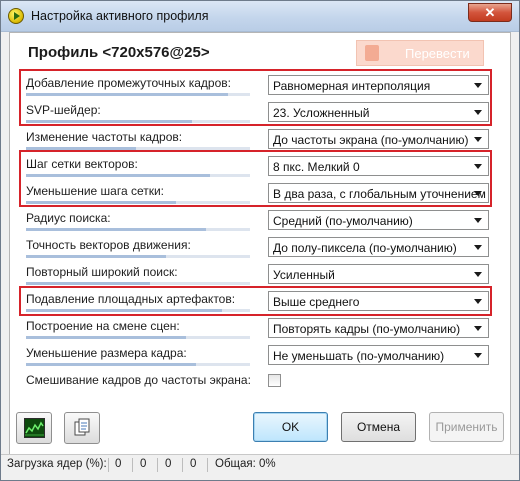 The image size is (520, 481). I want to click on row-label-scene-change: Построение на смене сцен:, so click(103, 326).